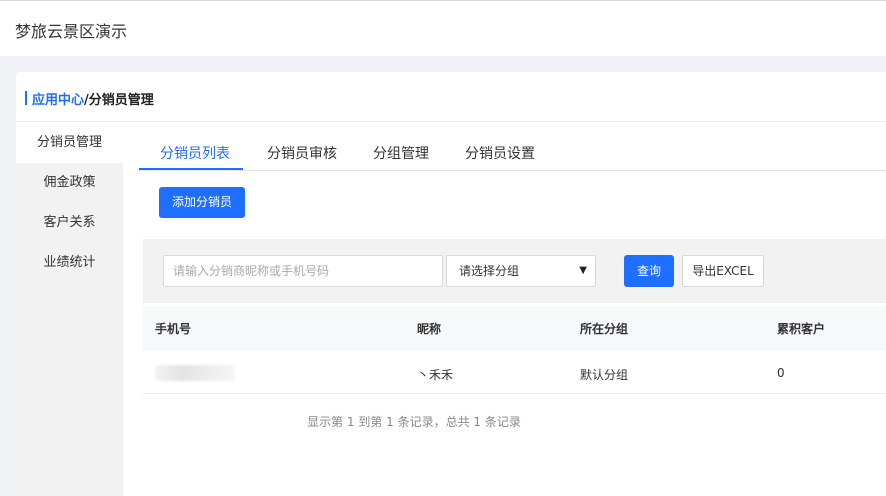 This screenshot has height=496, width=886. I want to click on sidebar-item-performance-stats: 业绩统计, so click(69, 263).